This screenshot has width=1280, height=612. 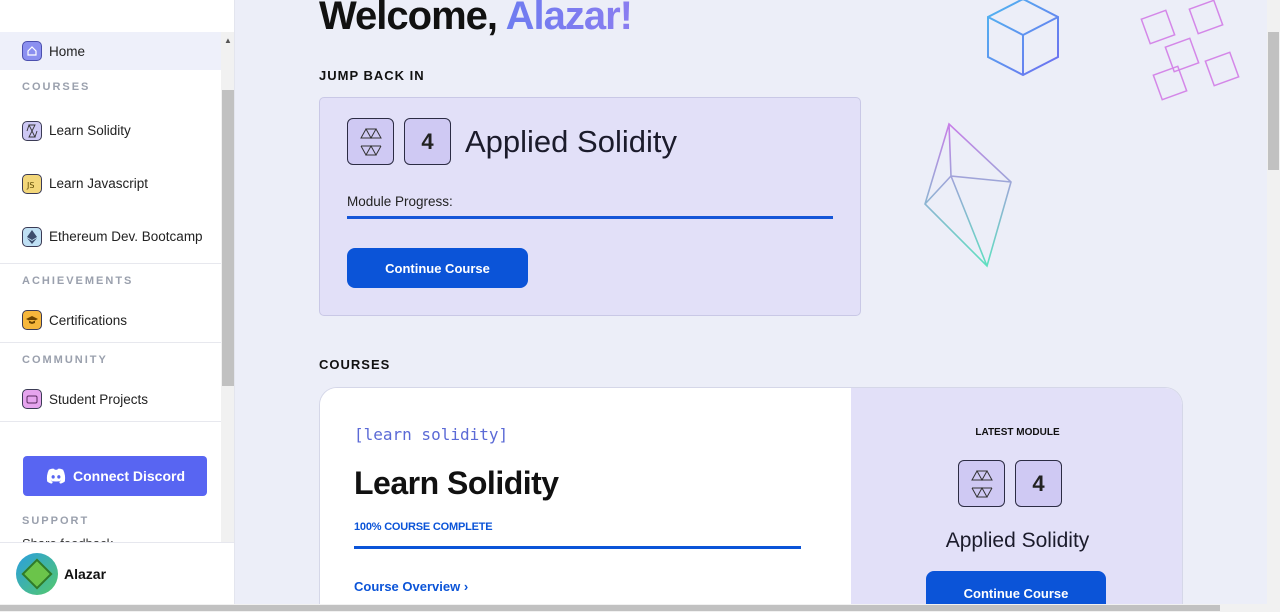 What do you see at coordinates (228, 40) in the screenshot?
I see `scroll-up-arrow-icon: ▲` at bounding box center [228, 40].